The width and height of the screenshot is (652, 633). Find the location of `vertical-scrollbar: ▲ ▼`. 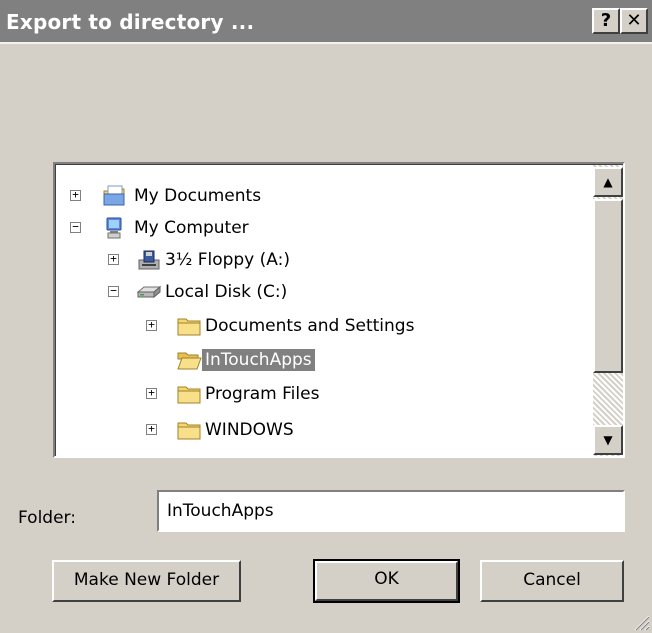

vertical-scrollbar: ▲ ▼ is located at coordinates (608, 310).